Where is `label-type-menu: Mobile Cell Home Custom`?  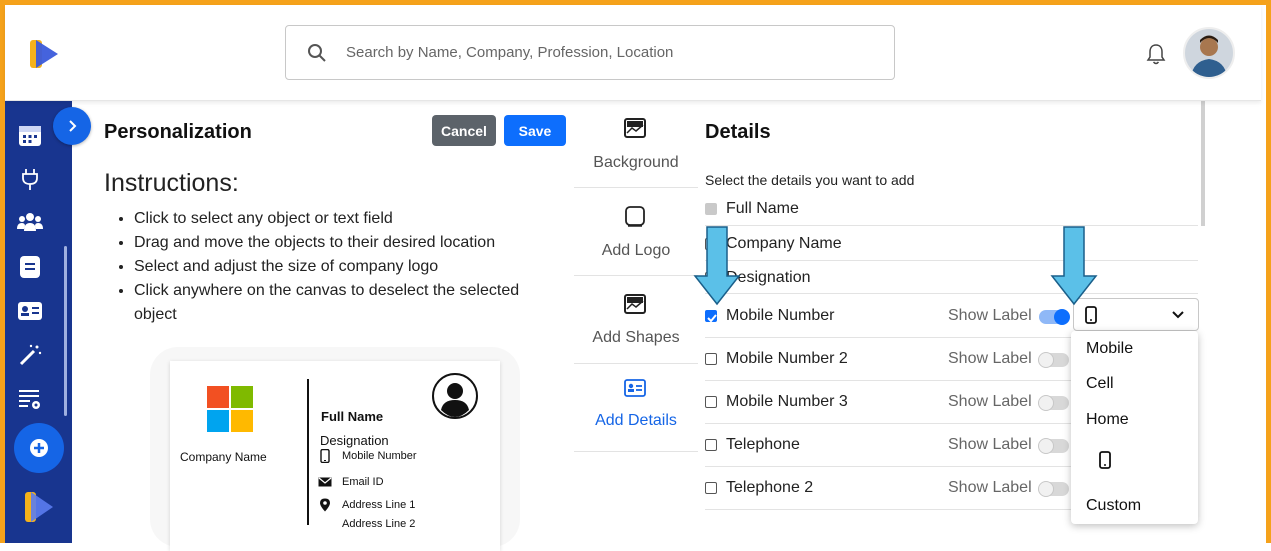
label-type-menu: Mobile Cell Home Custom is located at coordinates (1134, 427).